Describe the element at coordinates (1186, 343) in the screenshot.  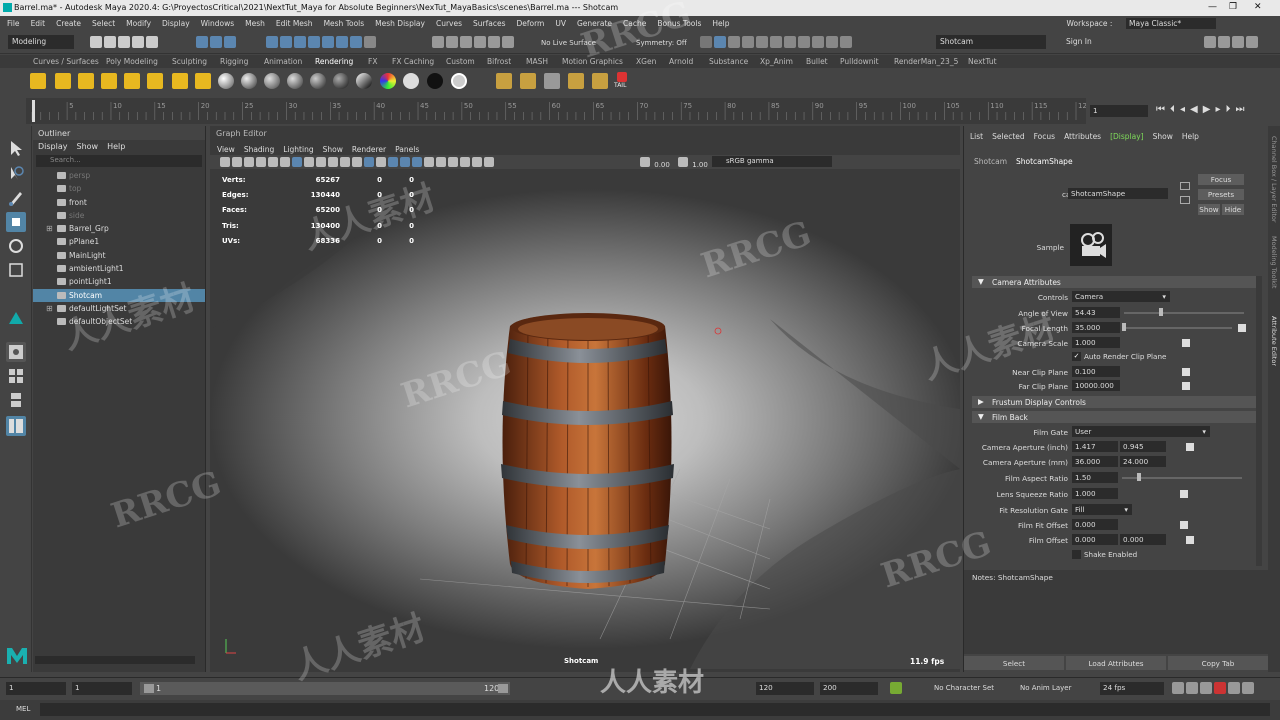
I see `camera-scale-map-button` at that location.